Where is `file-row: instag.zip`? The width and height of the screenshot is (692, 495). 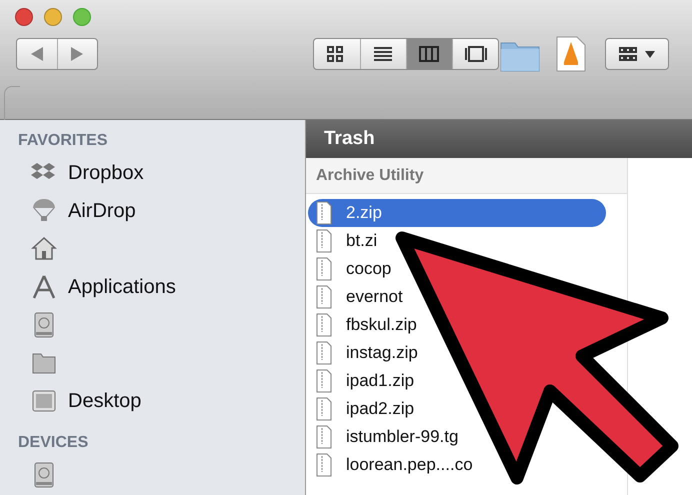
file-row: instag.zip is located at coordinates (364, 353).